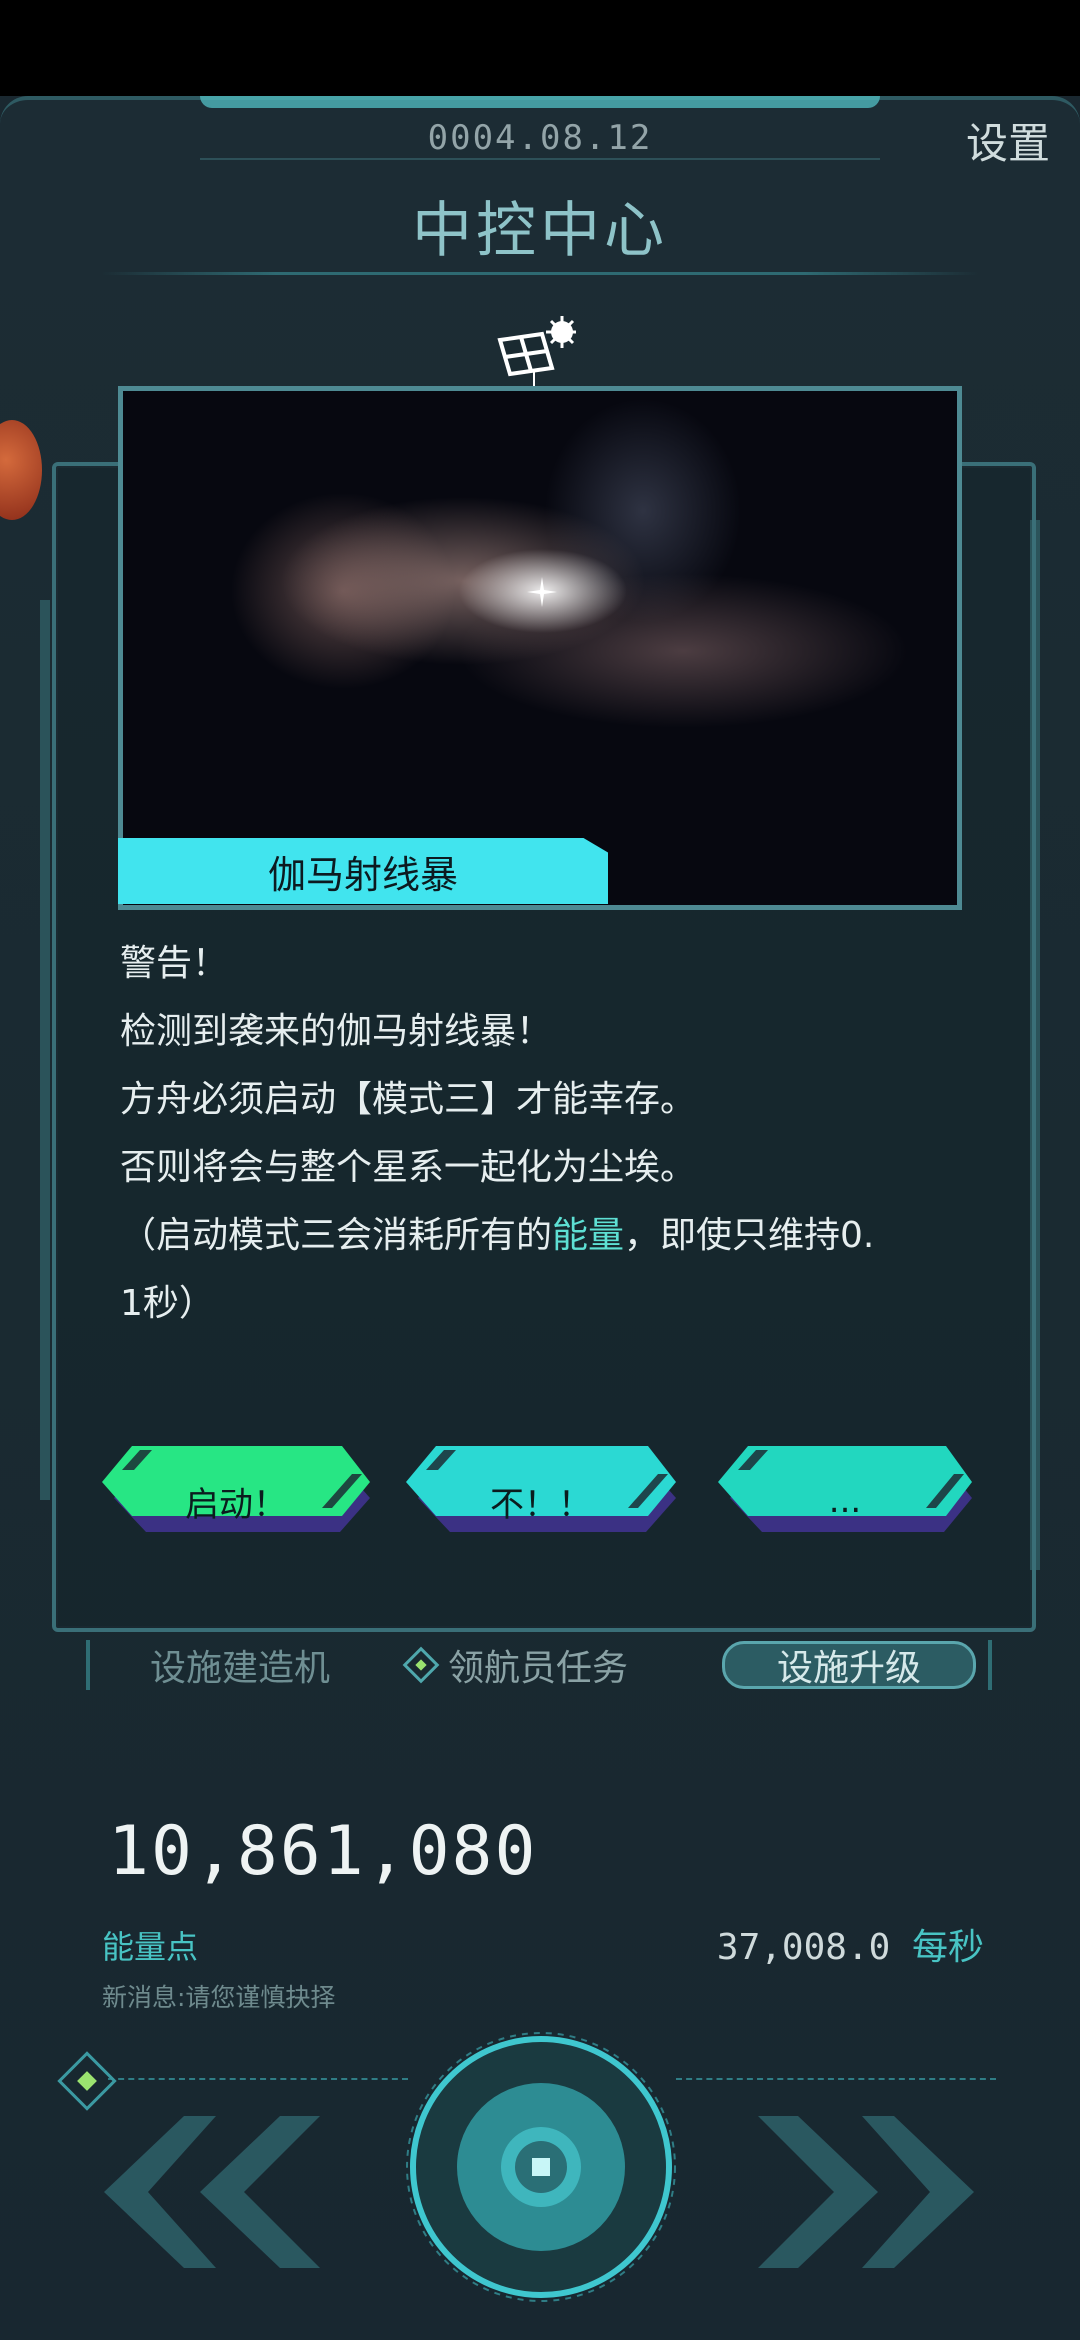 Image resolution: width=1080 pixels, height=2340 pixels. I want to click on dashed-divider-right, so click(836, 2079).